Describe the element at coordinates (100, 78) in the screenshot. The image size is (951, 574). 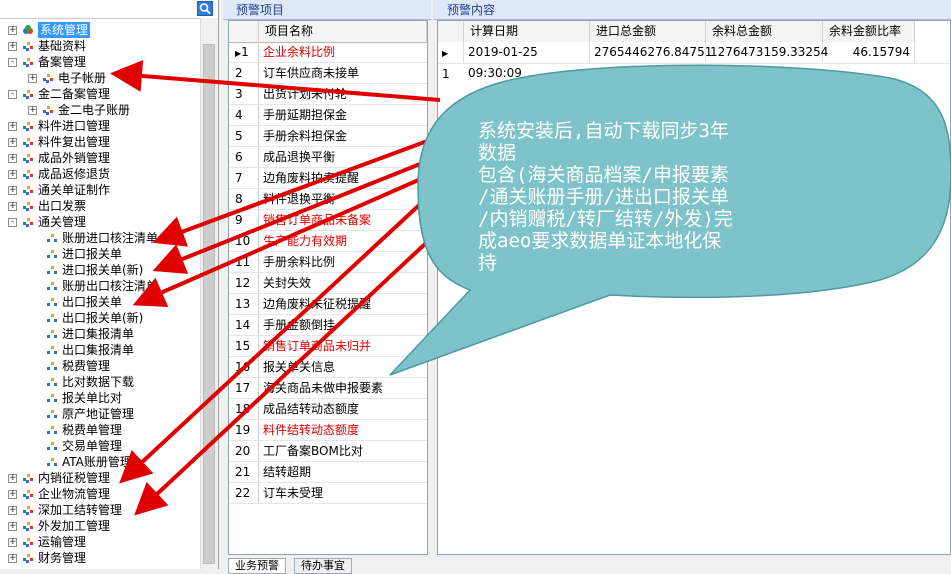
I see `tree-item: + 电子帐册` at that location.